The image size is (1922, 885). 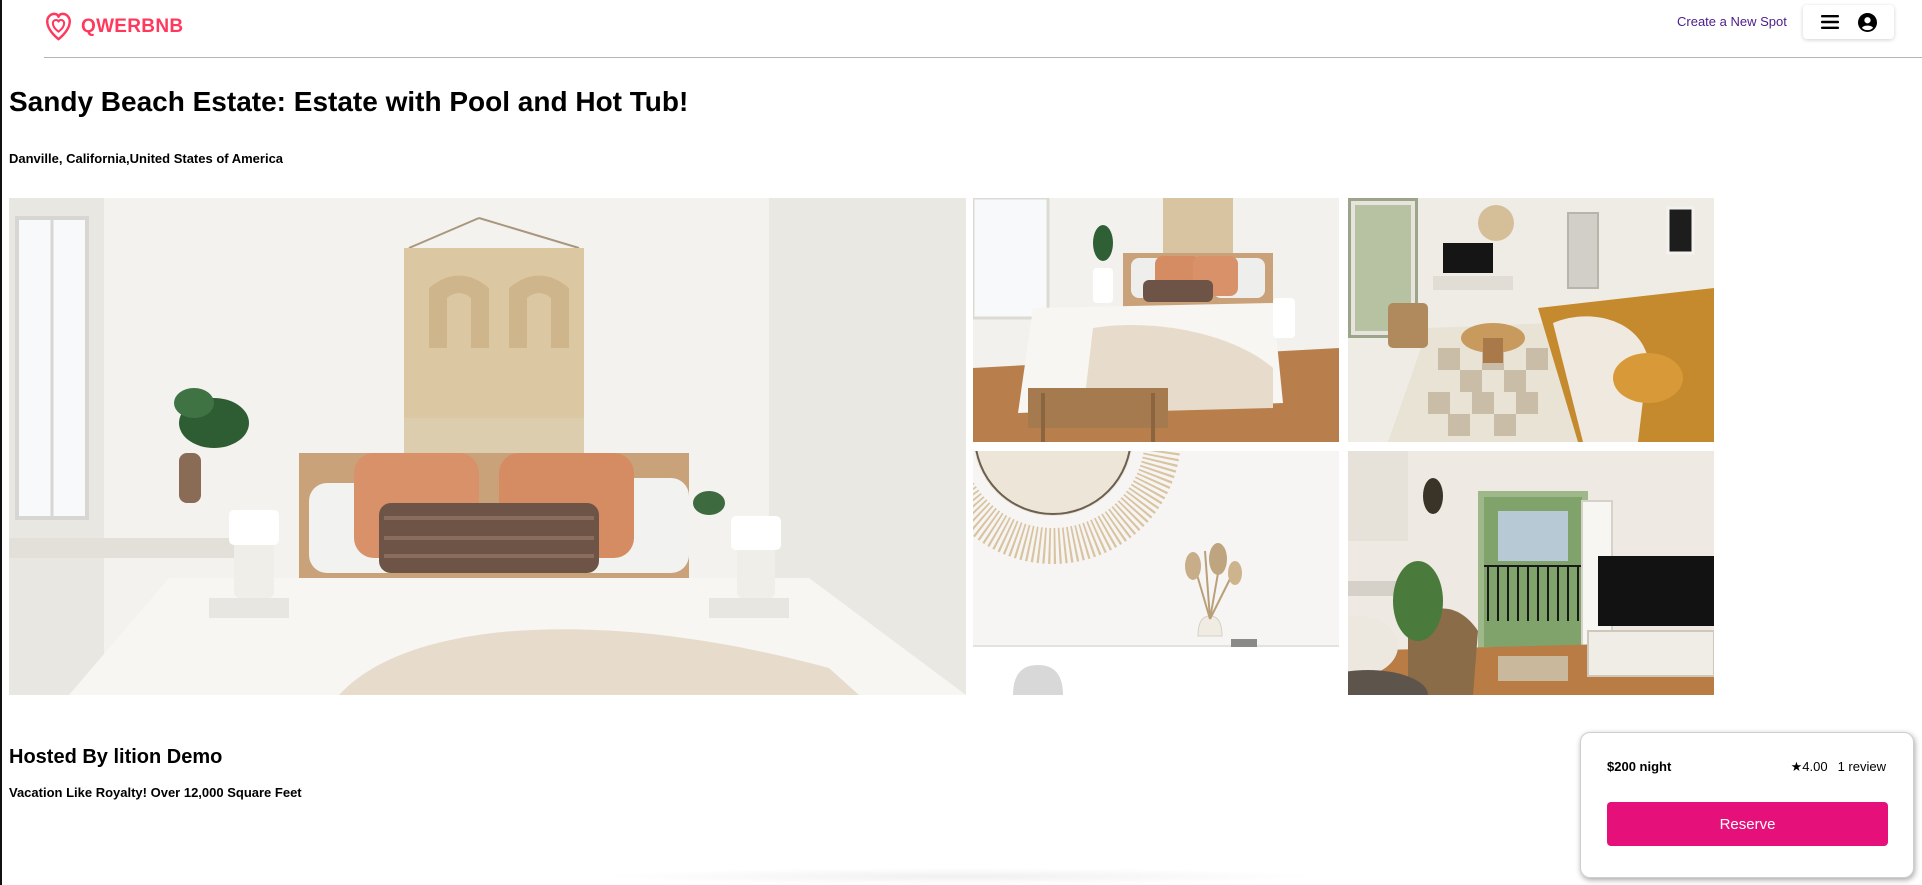 I want to click on reserve-button: Reserve, so click(x=1747, y=824).